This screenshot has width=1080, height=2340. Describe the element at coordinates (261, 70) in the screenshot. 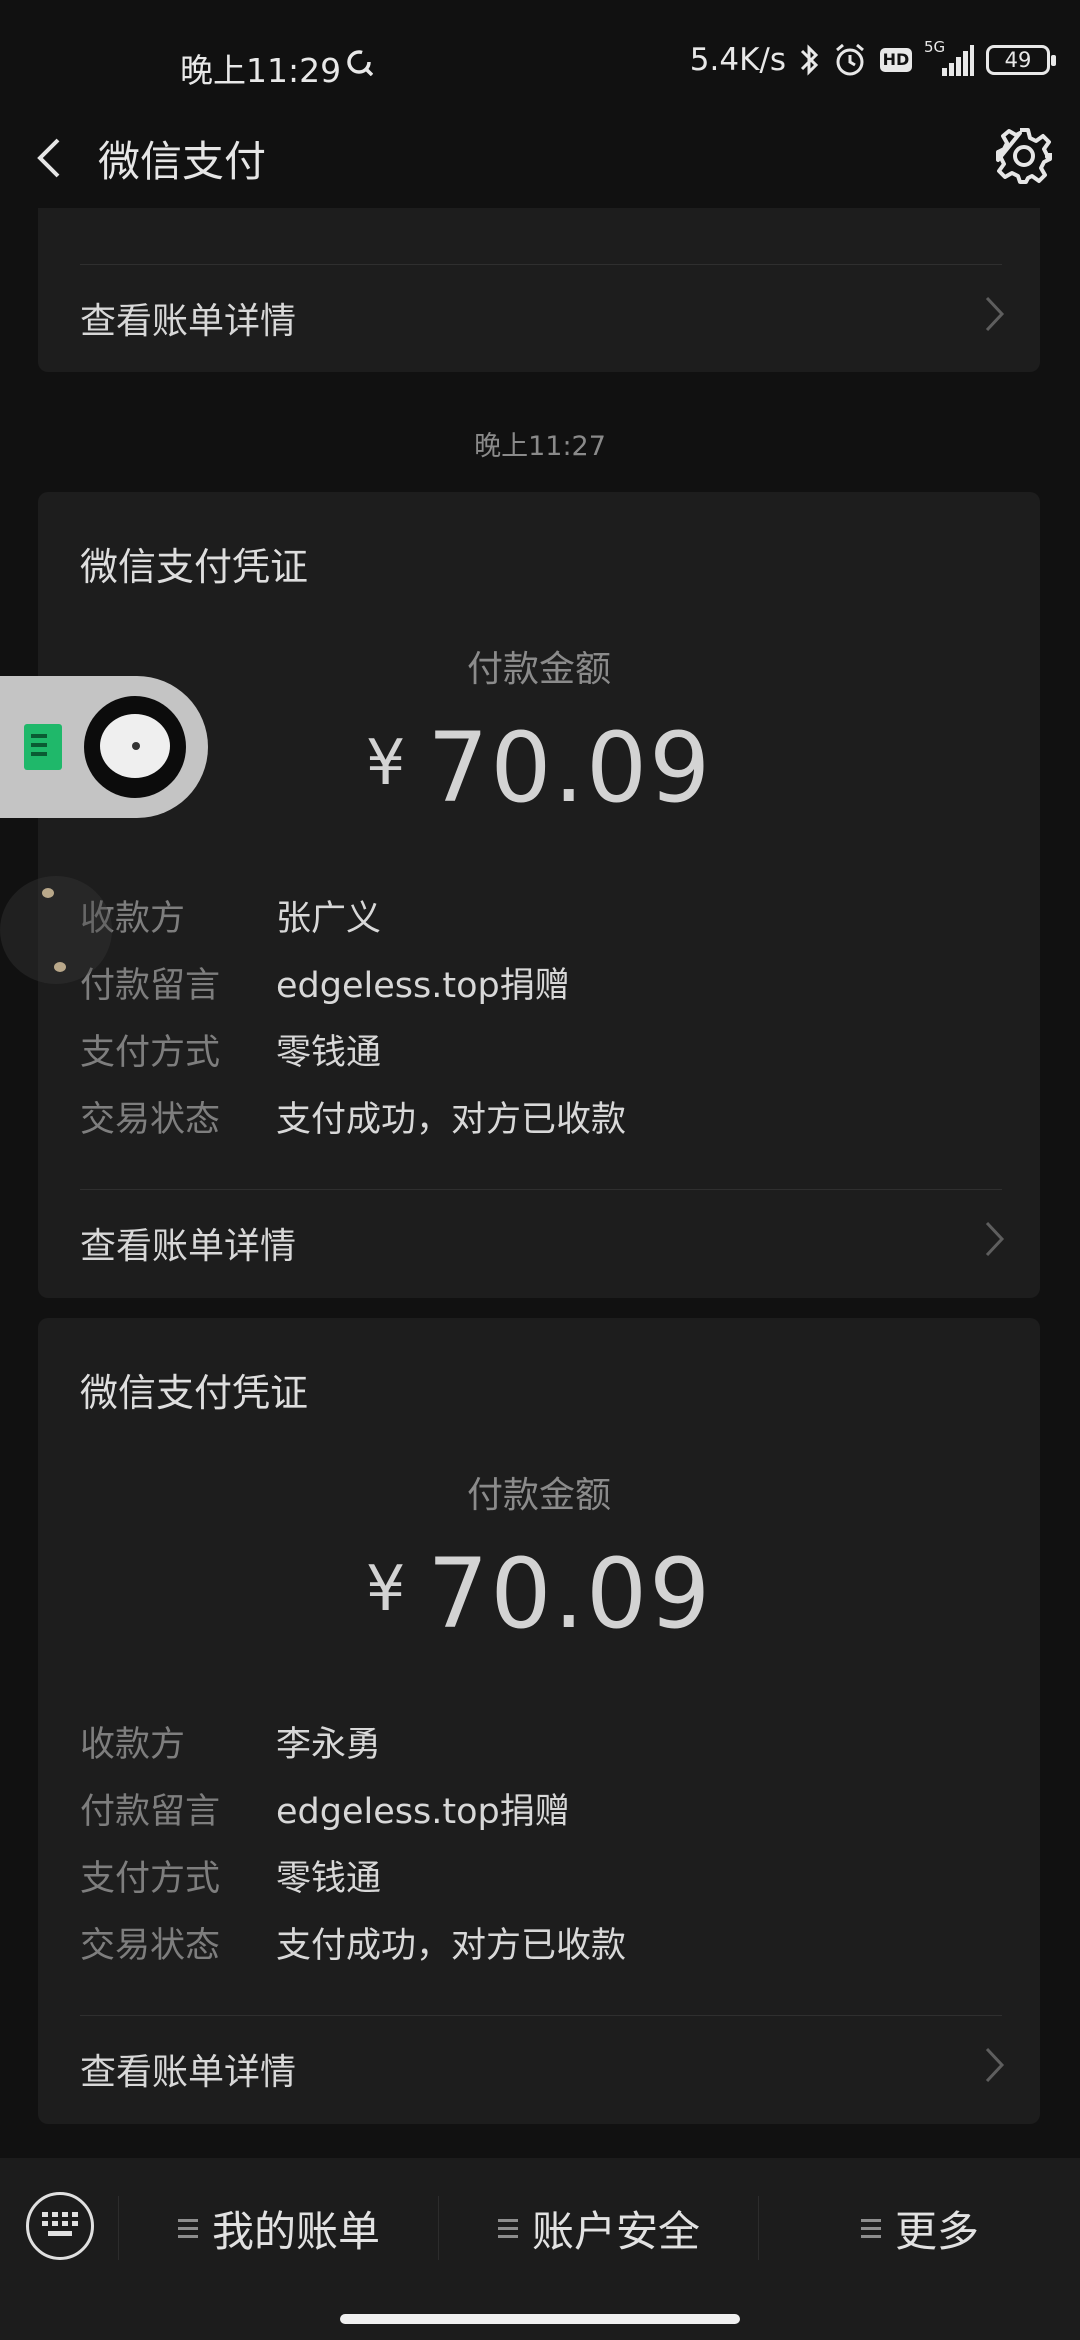

I see `status-time: 晚上11:29` at that location.